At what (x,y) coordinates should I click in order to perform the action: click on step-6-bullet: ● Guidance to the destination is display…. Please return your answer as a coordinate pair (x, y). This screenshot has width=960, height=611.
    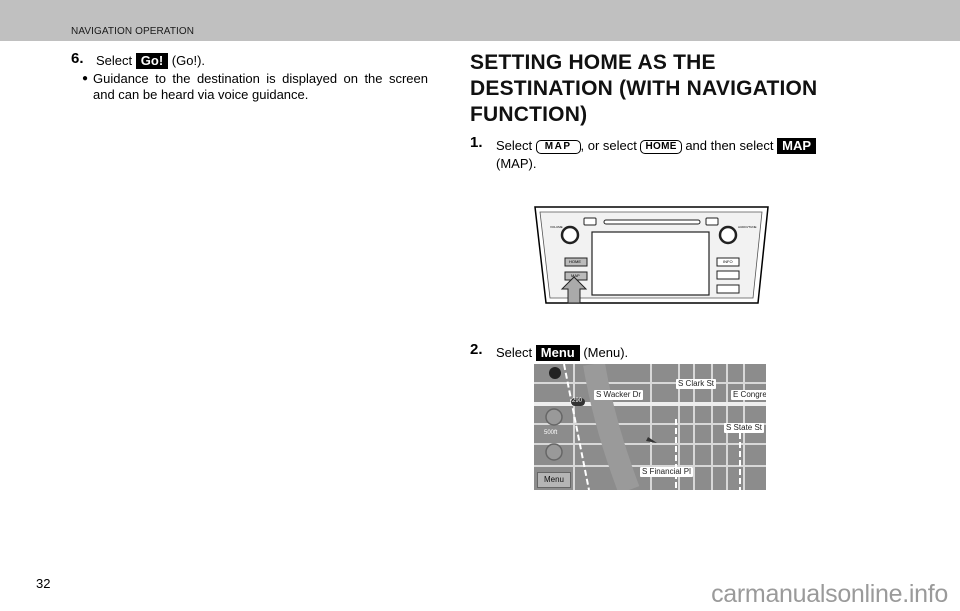
    Looking at the image, I should click on (255, 87).